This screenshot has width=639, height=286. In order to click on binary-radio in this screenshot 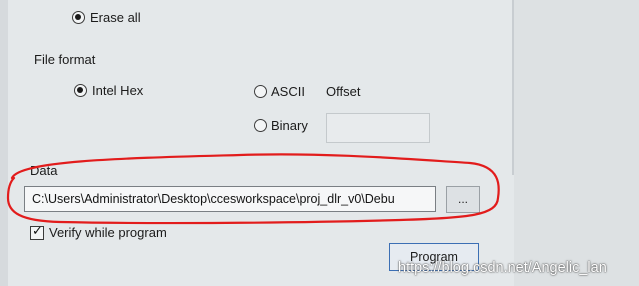, I will do `click(260, 125)`.